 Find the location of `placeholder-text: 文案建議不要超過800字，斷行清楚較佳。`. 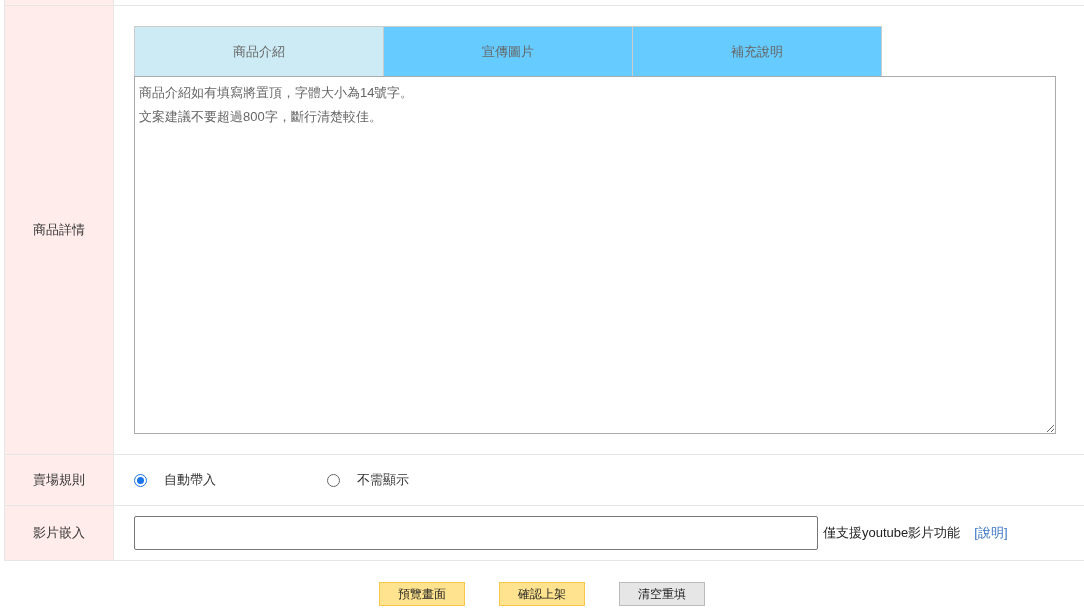

placeholder-text: 文案建議不要超過800字，斷行清楚較佳。 is located at coordinates (260, 117).